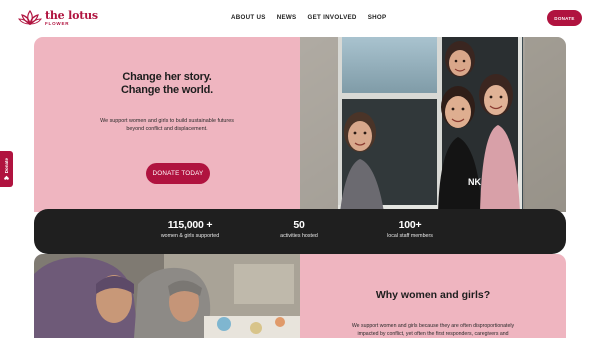  What do you see at coordinates (190, 225) in the screenshot?
I see `stat-value: 115,000 +` at bounding box center [190, 225].